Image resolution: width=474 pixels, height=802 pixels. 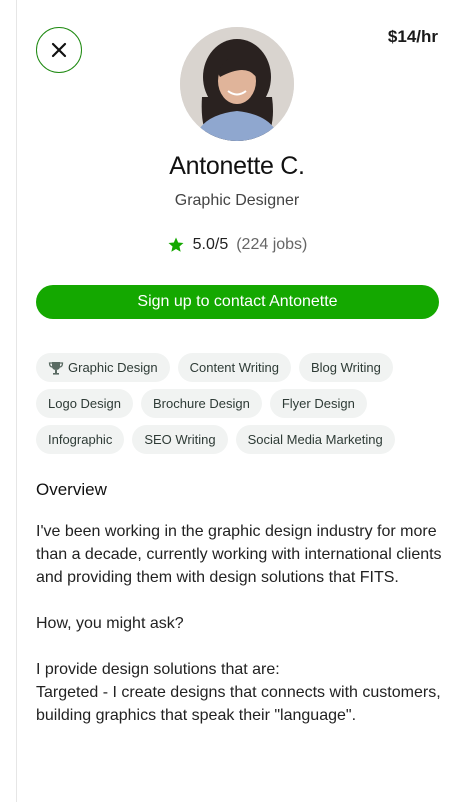 I want to click on overview-heading: Overview, so click(x=71, y=489).